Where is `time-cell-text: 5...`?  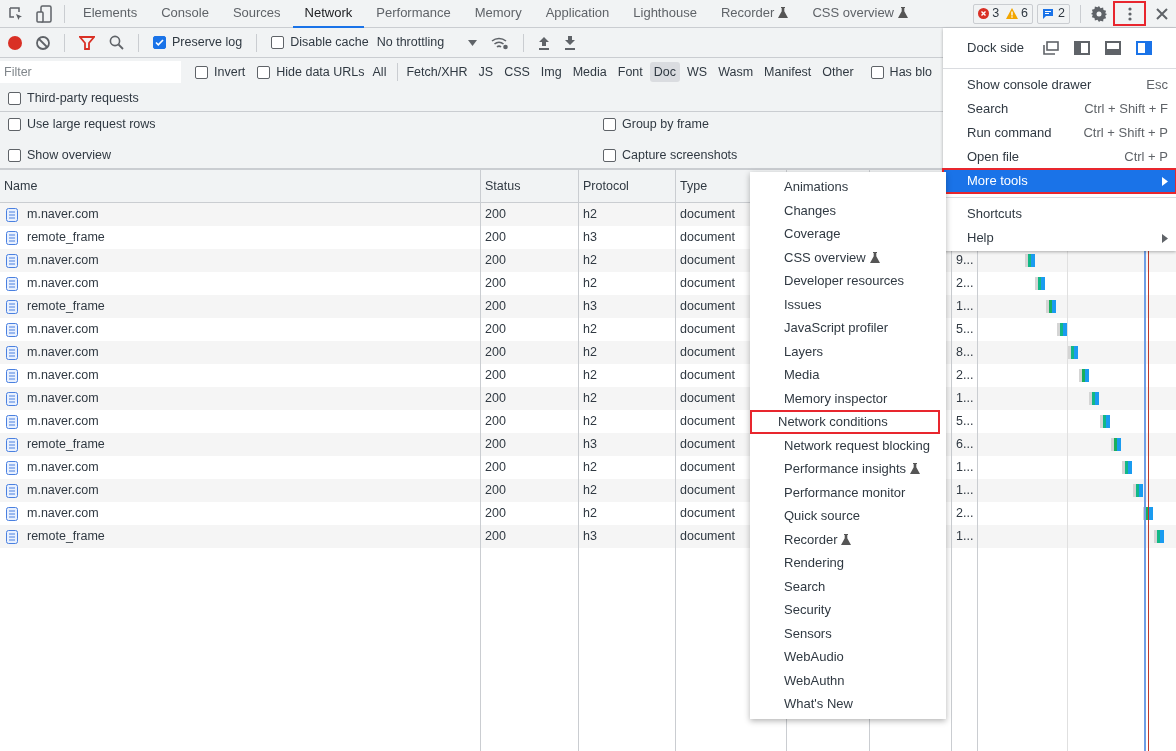 time-cell-text: 5... is located at coordinates (965, 422).